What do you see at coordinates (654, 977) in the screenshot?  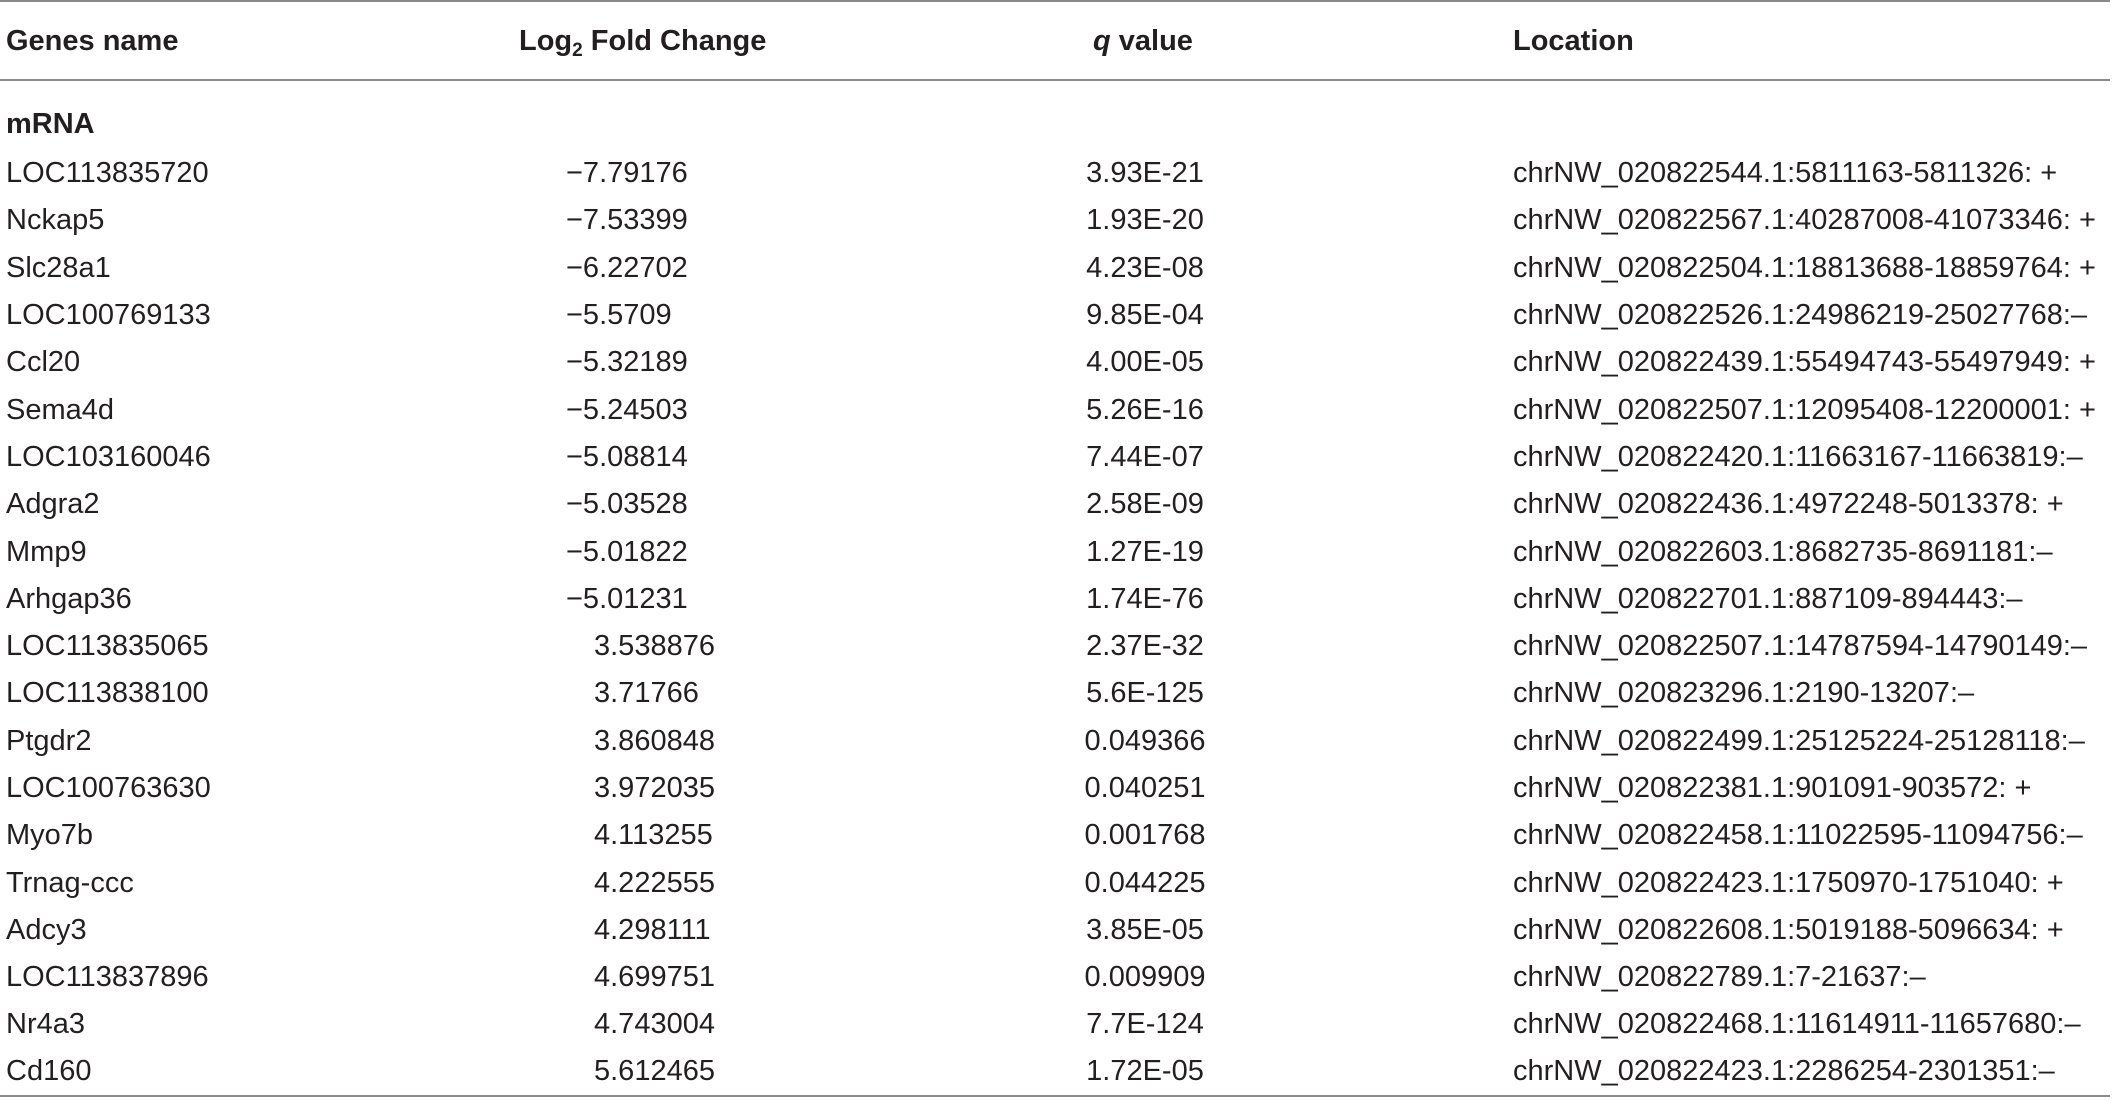 I see `cell-log2-fold-change: 4.699751` at bounding box center [654, 977].